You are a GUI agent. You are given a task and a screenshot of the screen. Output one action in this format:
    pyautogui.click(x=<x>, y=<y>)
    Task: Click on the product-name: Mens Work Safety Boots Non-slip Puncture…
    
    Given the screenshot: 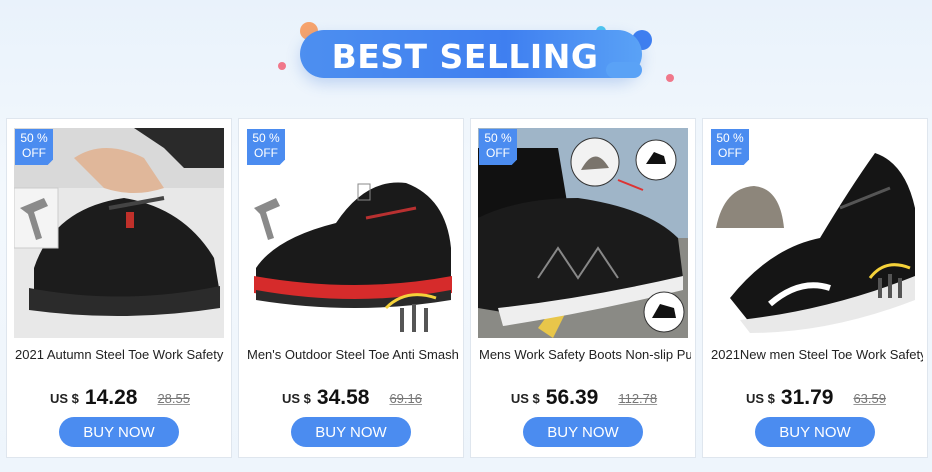 What is the action you would take?
    pyautogui.click(x=585, y=355)
    